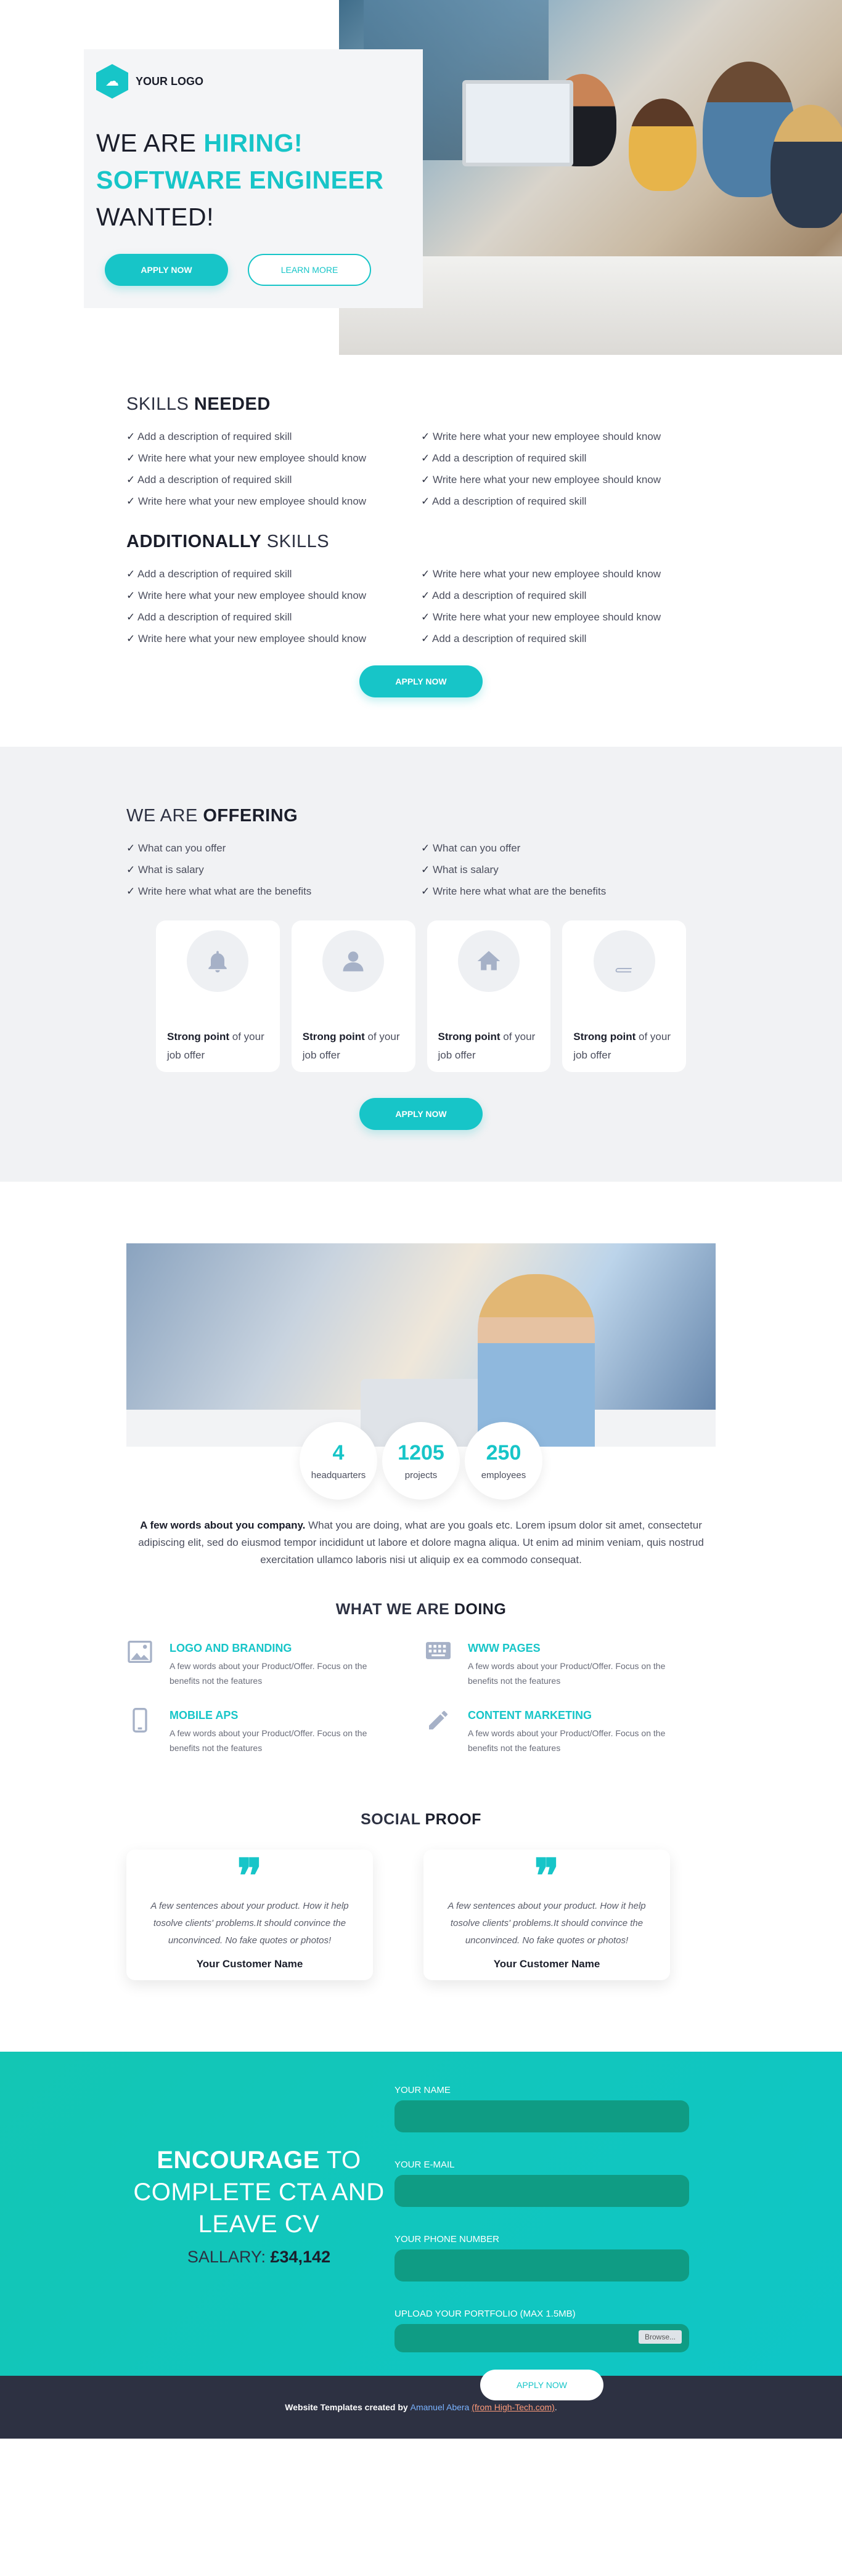 The width and height of the screenshot is (842, 2576). What do you see at coordinates (170, 81) in the screenshot?
I see `logo-text: YOUR LOGO` at bounding box center [170, 81].